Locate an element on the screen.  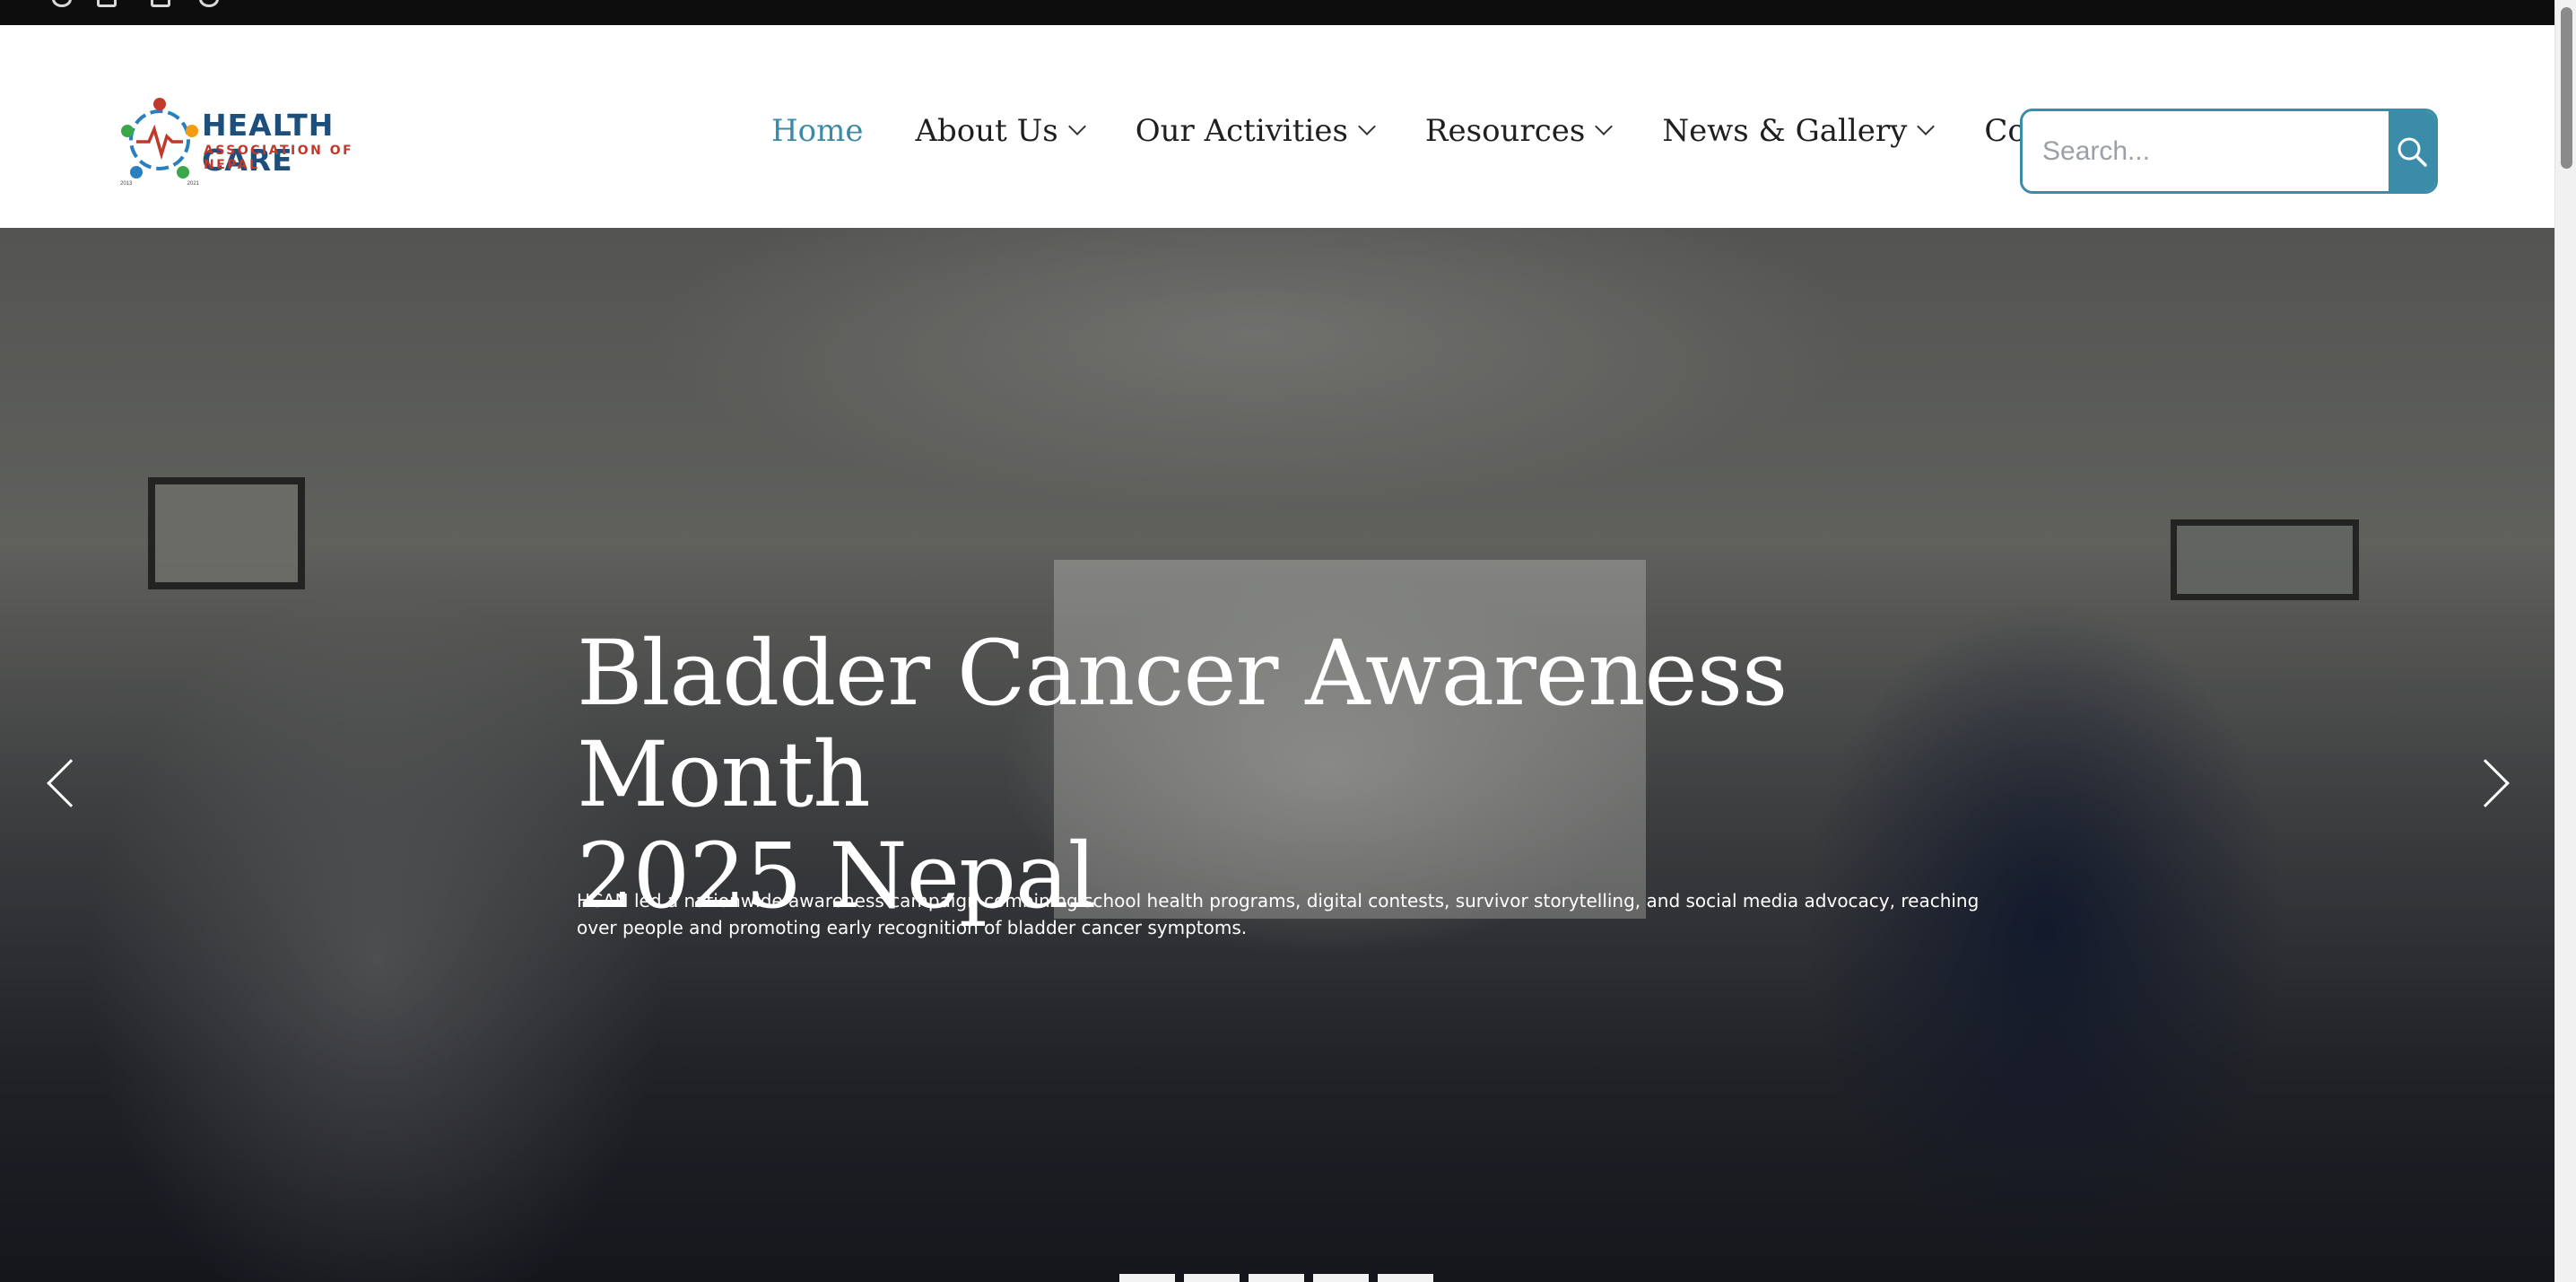
nav-about-us-label: About Us is located at coordinates (986, 131).